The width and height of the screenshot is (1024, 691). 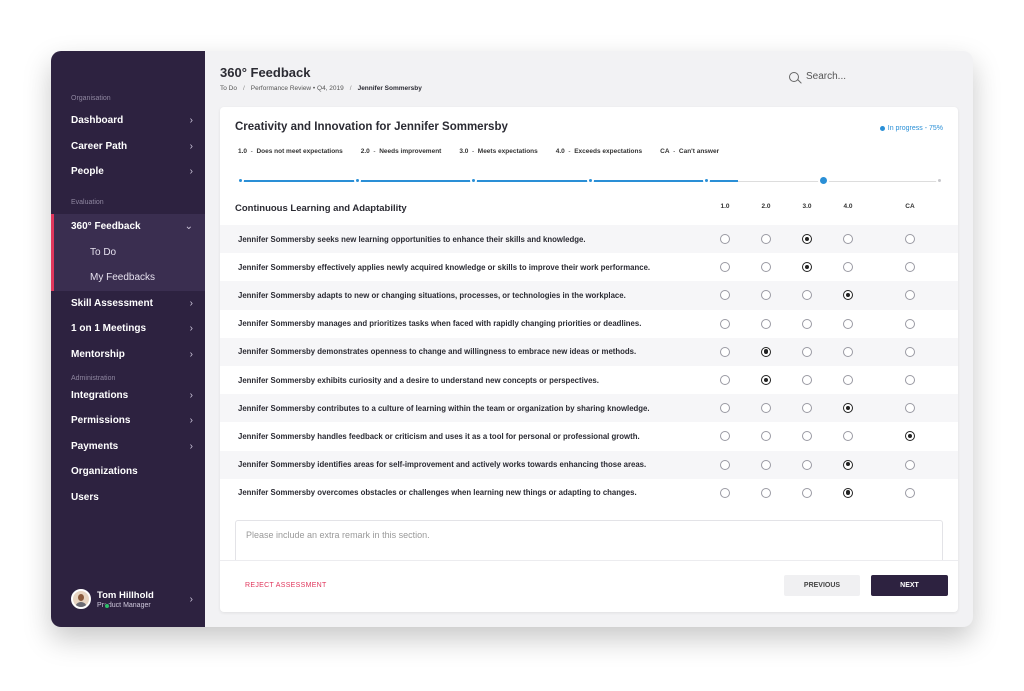 What do you see at coordinates (128, 277) in the screenshot?
I see `sidebar-subitem-my-feedbacks: My Feedbacks` at bounding box center [128, 277].